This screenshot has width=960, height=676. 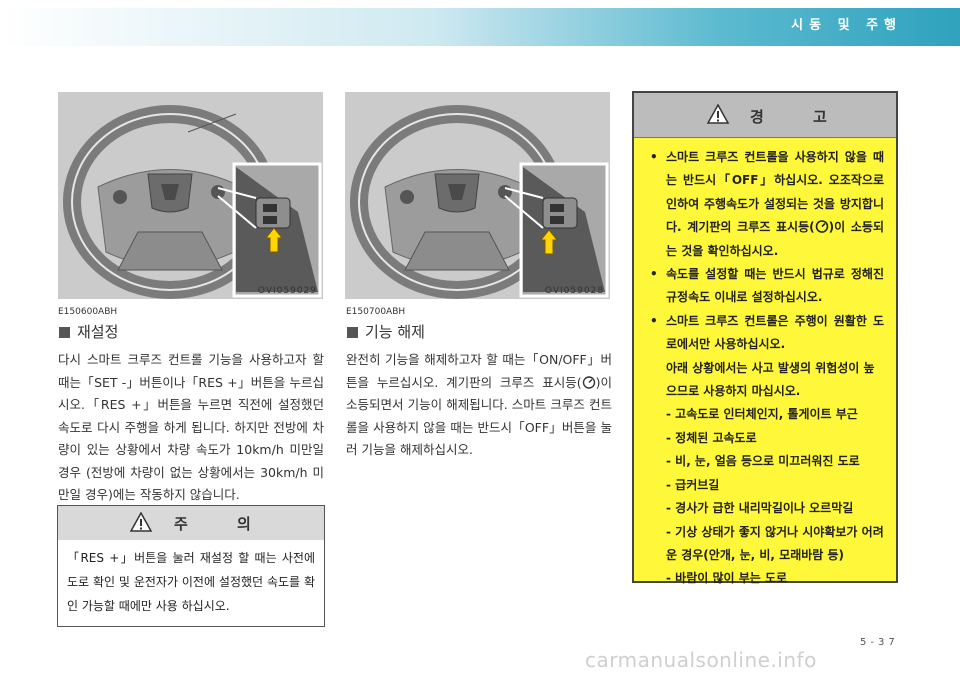 I want to click on figure-steering-cancel: OVI059028, so click(x=477, y=195).